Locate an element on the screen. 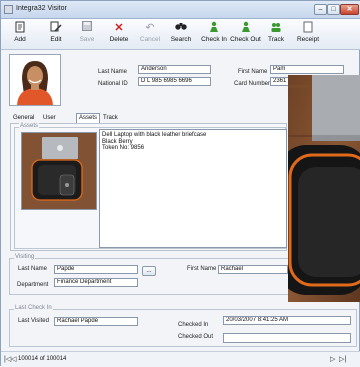  last-visited-field: Rachael Papde is located at coordinates (96, 321).